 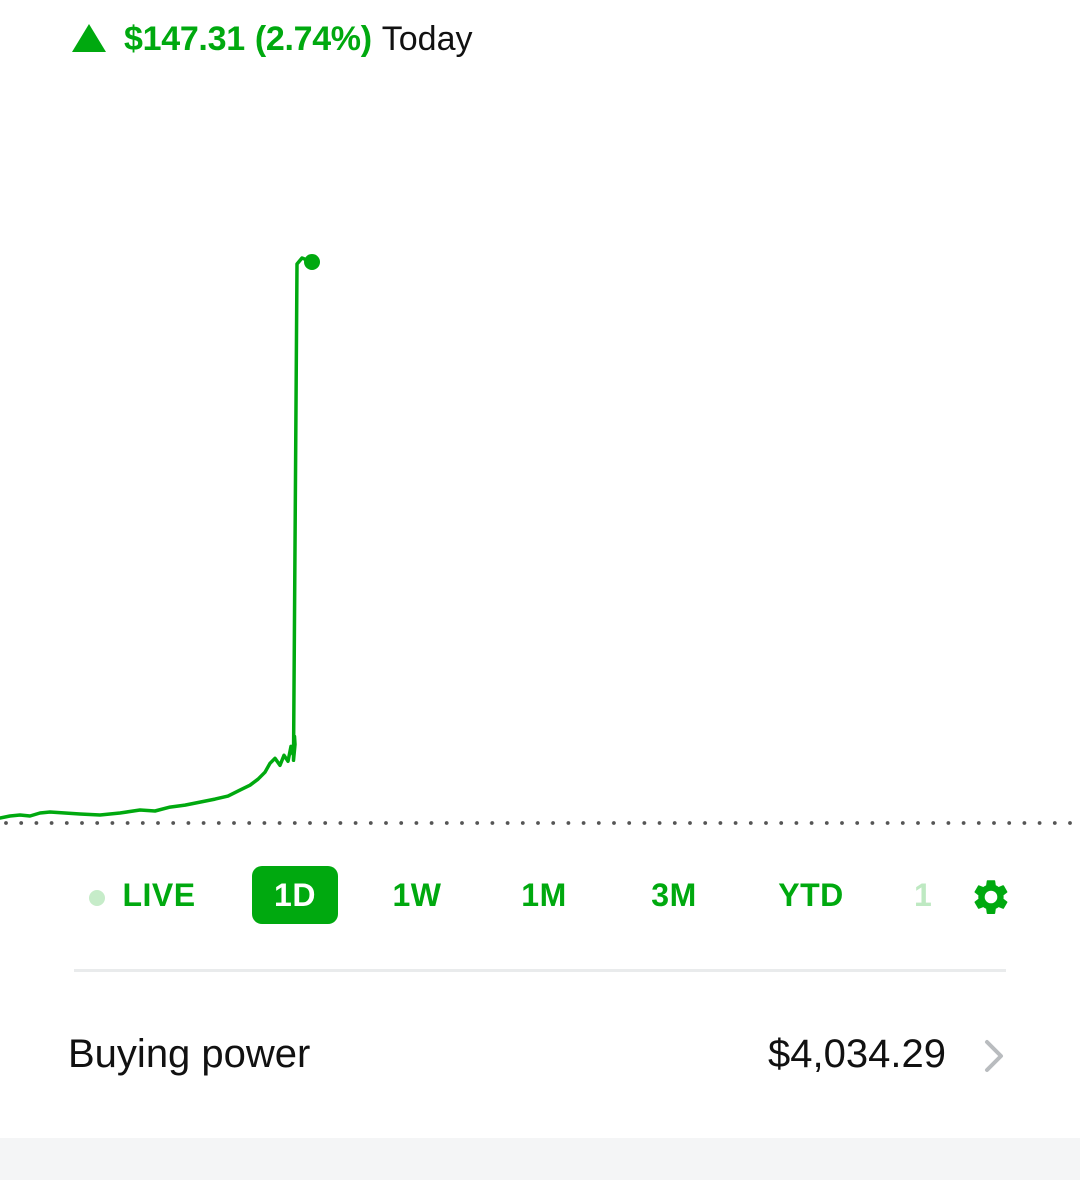 I want to click on range-live: LIVE, so click(x=159, y=895).